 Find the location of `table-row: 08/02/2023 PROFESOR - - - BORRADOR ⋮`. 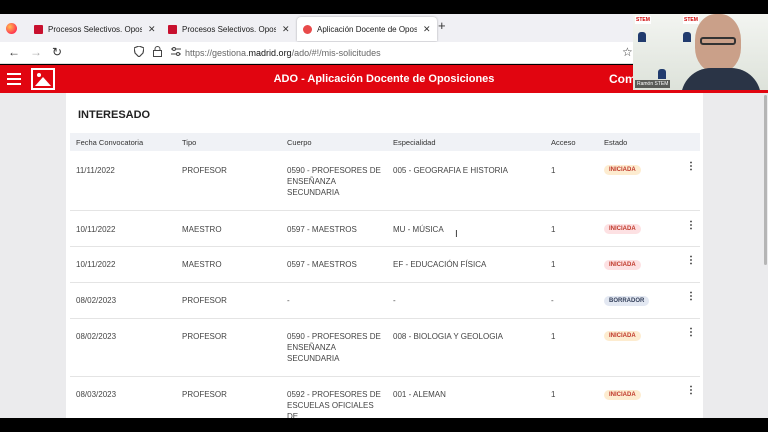

table-row: 08/02/2023 PROFESOR - - - BORRADOR ⋮ is located at coordinates (385, 301).